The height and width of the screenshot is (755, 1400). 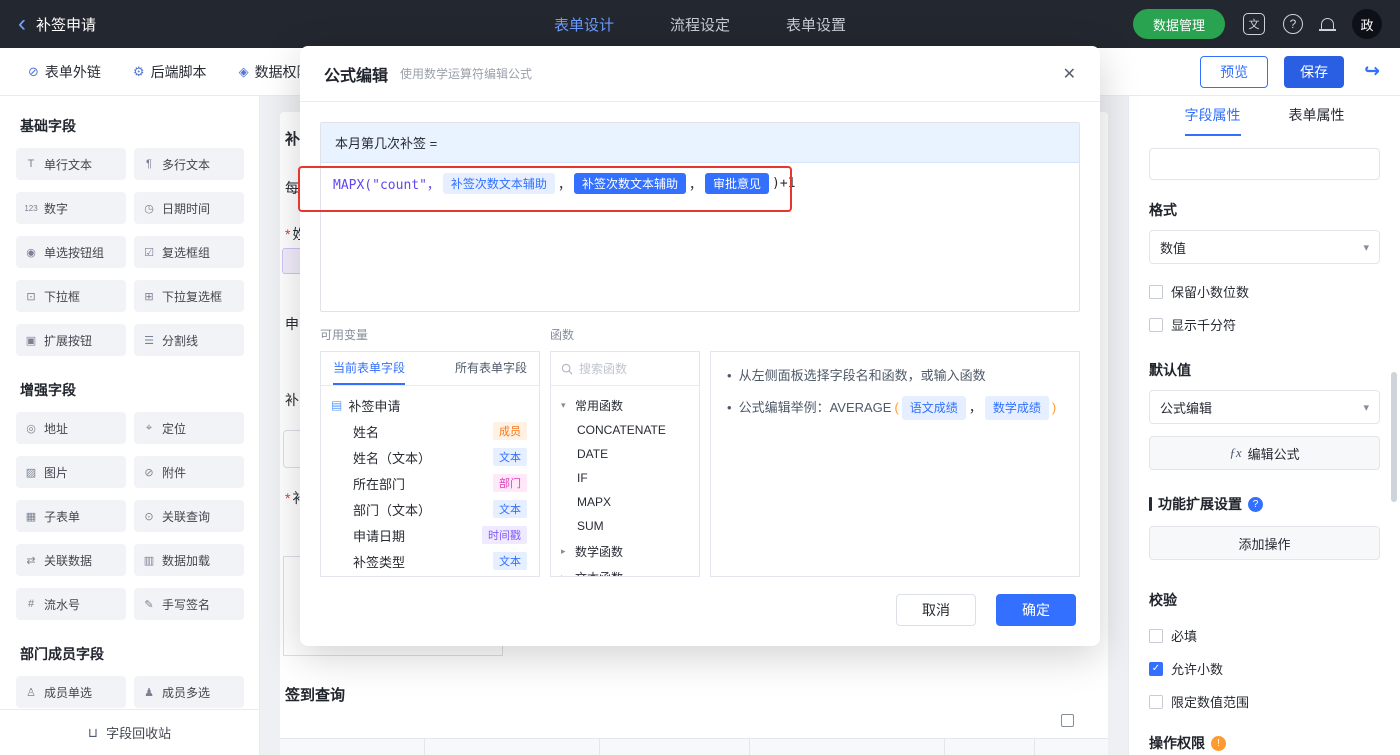 I want to click on checkbox-keep-decimals: 保留小数位数, so click(x=1264, y=291).